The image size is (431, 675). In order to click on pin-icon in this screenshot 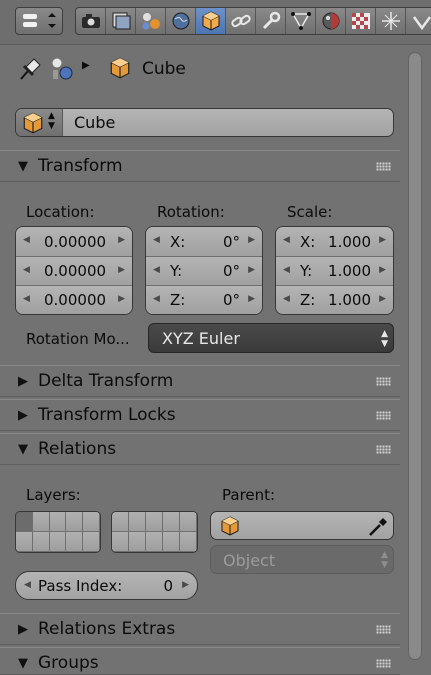, I will do `click(30, 69)`.